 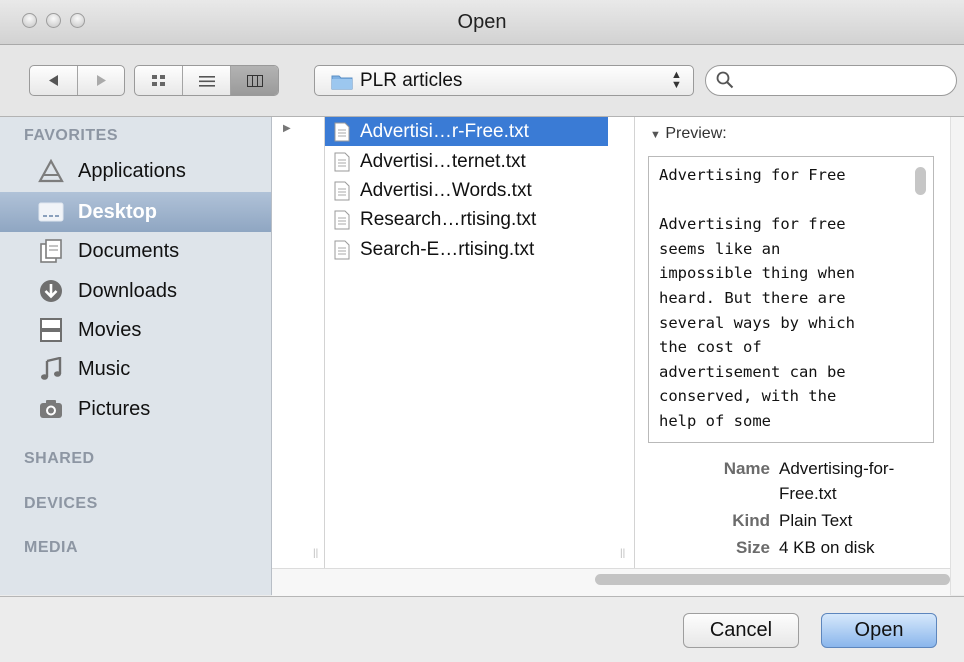 I want to click on shared-header: SHARED, so click(x=59, y=459).